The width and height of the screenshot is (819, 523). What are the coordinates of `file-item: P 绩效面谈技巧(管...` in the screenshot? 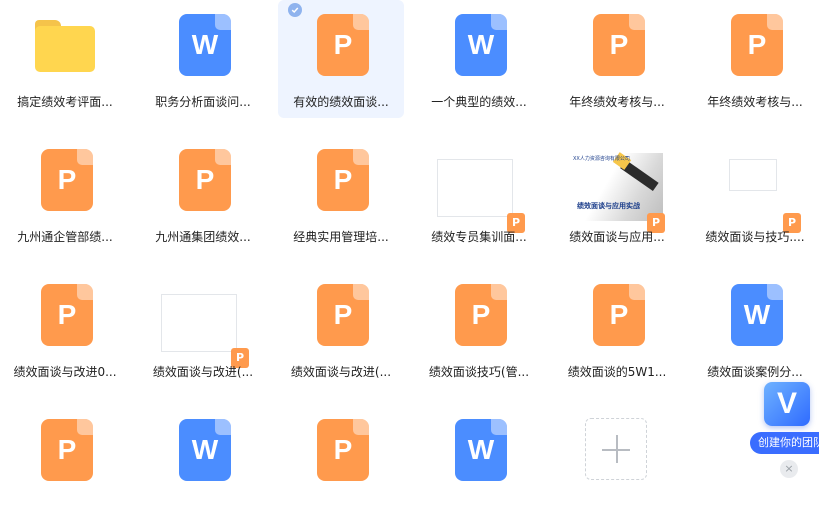 It's located at (479, 329).